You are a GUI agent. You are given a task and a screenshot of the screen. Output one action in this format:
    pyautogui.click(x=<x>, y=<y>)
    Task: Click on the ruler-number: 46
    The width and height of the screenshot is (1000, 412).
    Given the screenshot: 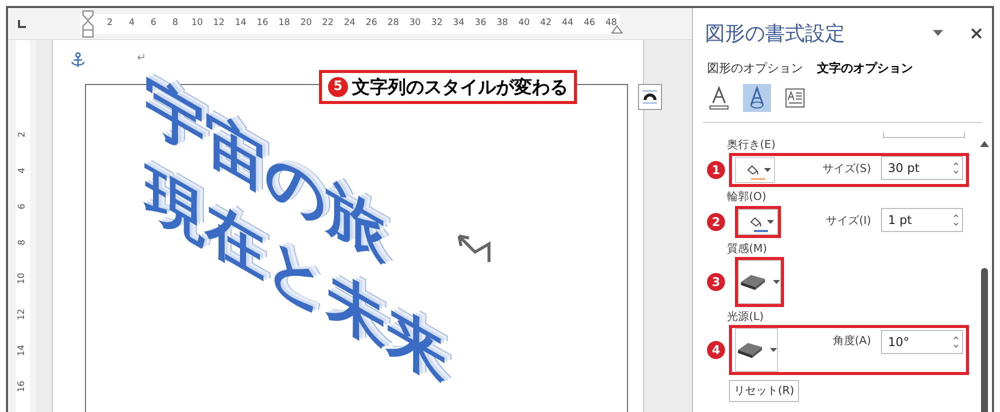 What is the action you would take?
    pyautogui.click(x=590, y=23)
    